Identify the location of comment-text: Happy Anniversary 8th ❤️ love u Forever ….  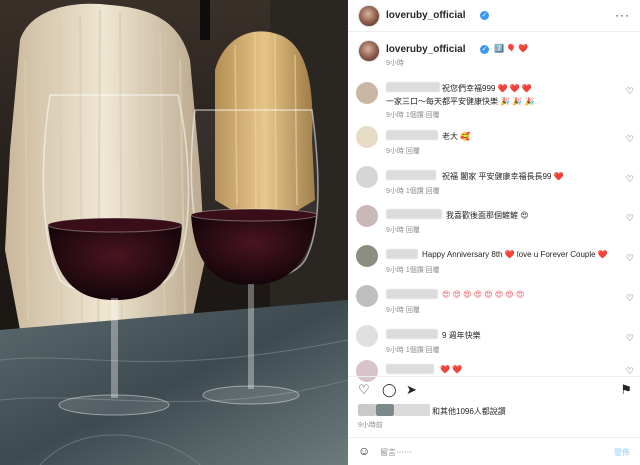
(515, 254).